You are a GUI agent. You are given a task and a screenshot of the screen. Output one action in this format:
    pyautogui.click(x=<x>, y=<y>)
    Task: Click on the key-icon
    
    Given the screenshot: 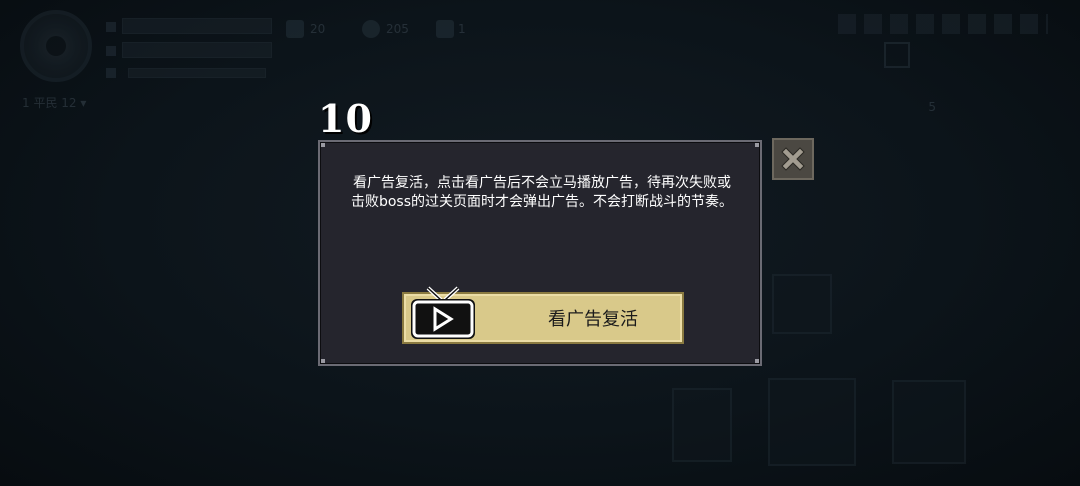 What is the action you would take?
    pyautogui.click(x=445, y=29)
    